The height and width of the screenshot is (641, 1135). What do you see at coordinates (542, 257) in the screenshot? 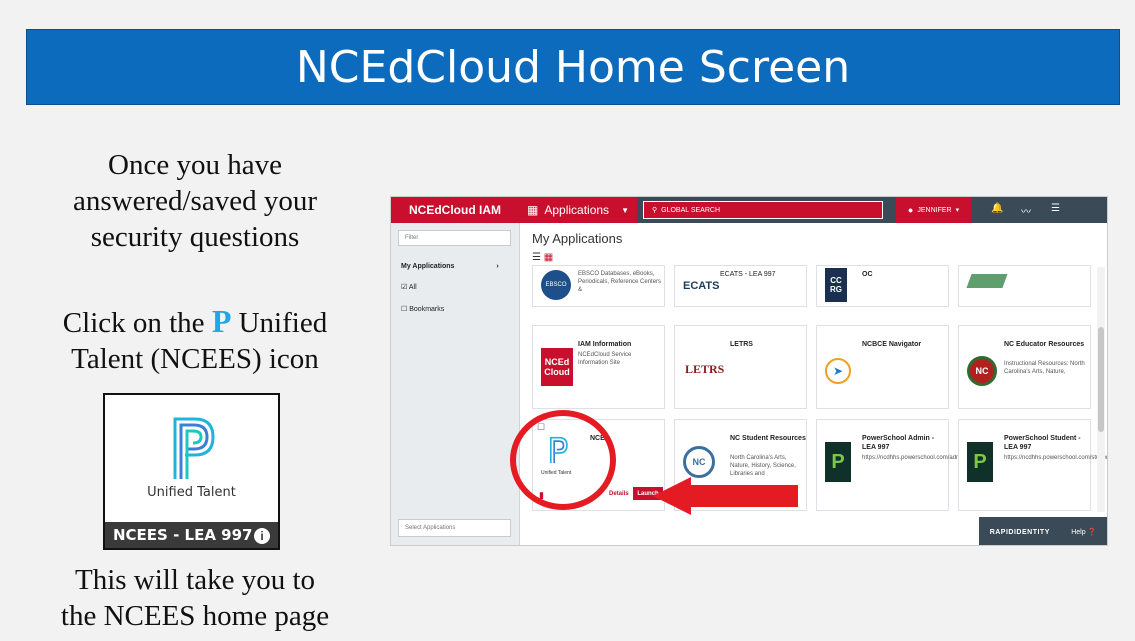
I see `view-toggle: ☰ ▦` at bounding box center [542, 257].